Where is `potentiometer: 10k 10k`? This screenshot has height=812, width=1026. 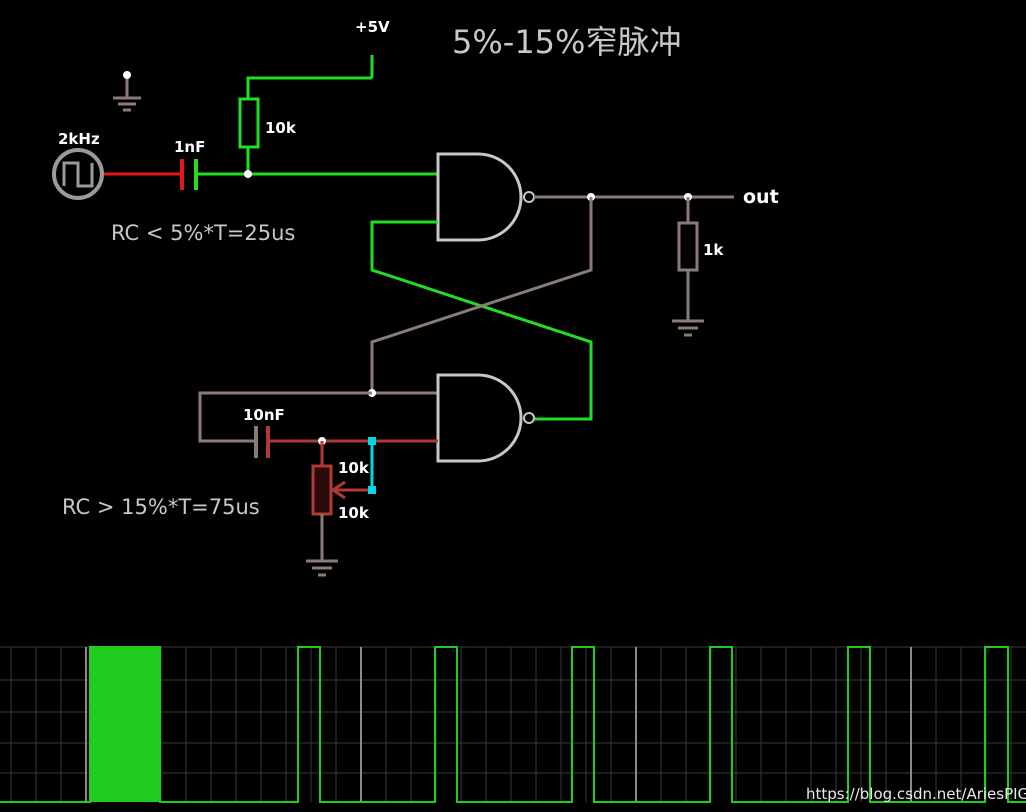 potentiometer: 10k 10k is located at coordinates (341, 500).